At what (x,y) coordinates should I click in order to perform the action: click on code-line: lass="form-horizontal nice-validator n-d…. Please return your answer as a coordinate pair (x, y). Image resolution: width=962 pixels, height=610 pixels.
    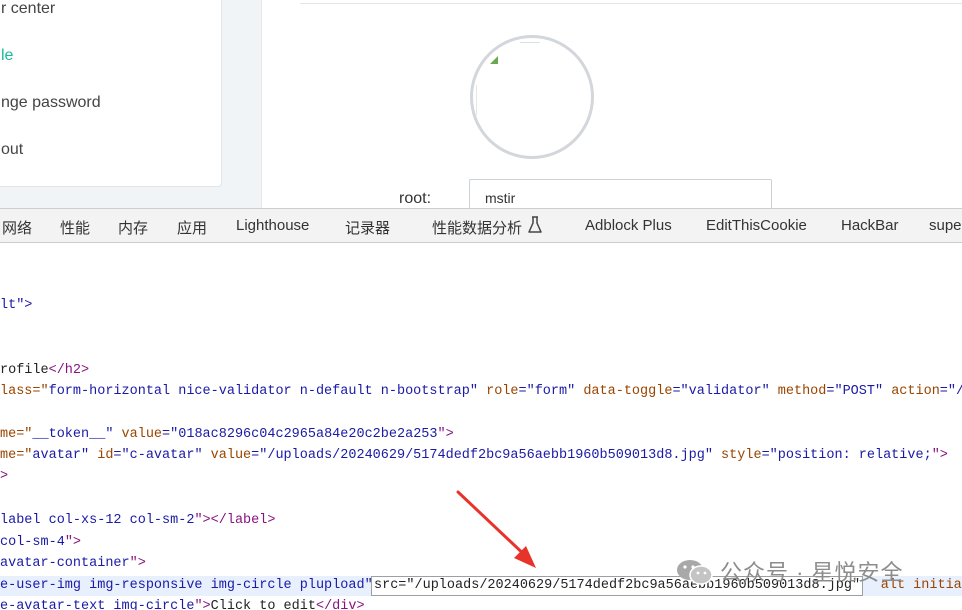
    Looking at the image, I should click on (481, 392).